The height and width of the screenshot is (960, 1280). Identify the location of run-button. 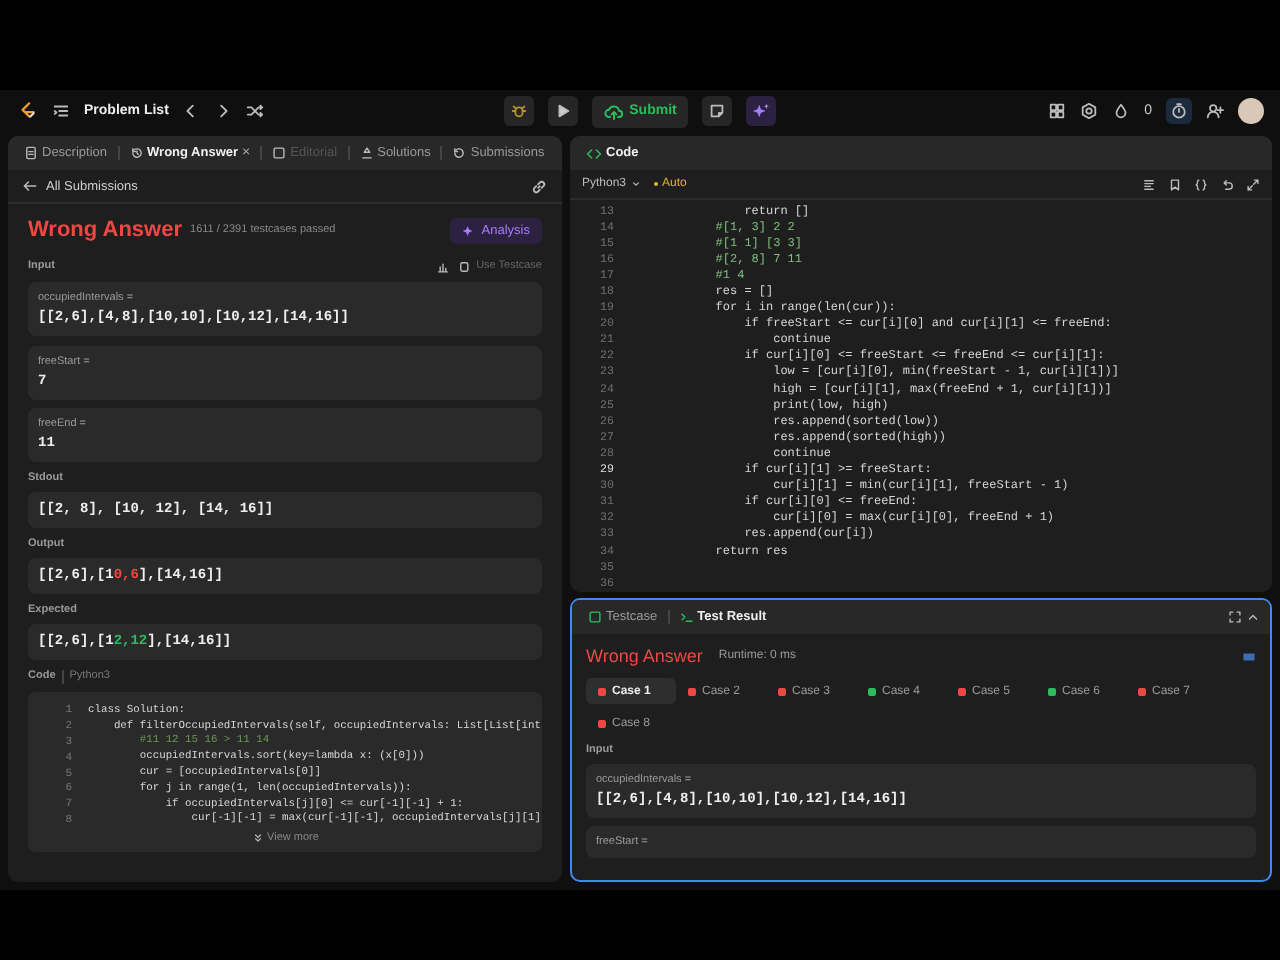
(562, 111).